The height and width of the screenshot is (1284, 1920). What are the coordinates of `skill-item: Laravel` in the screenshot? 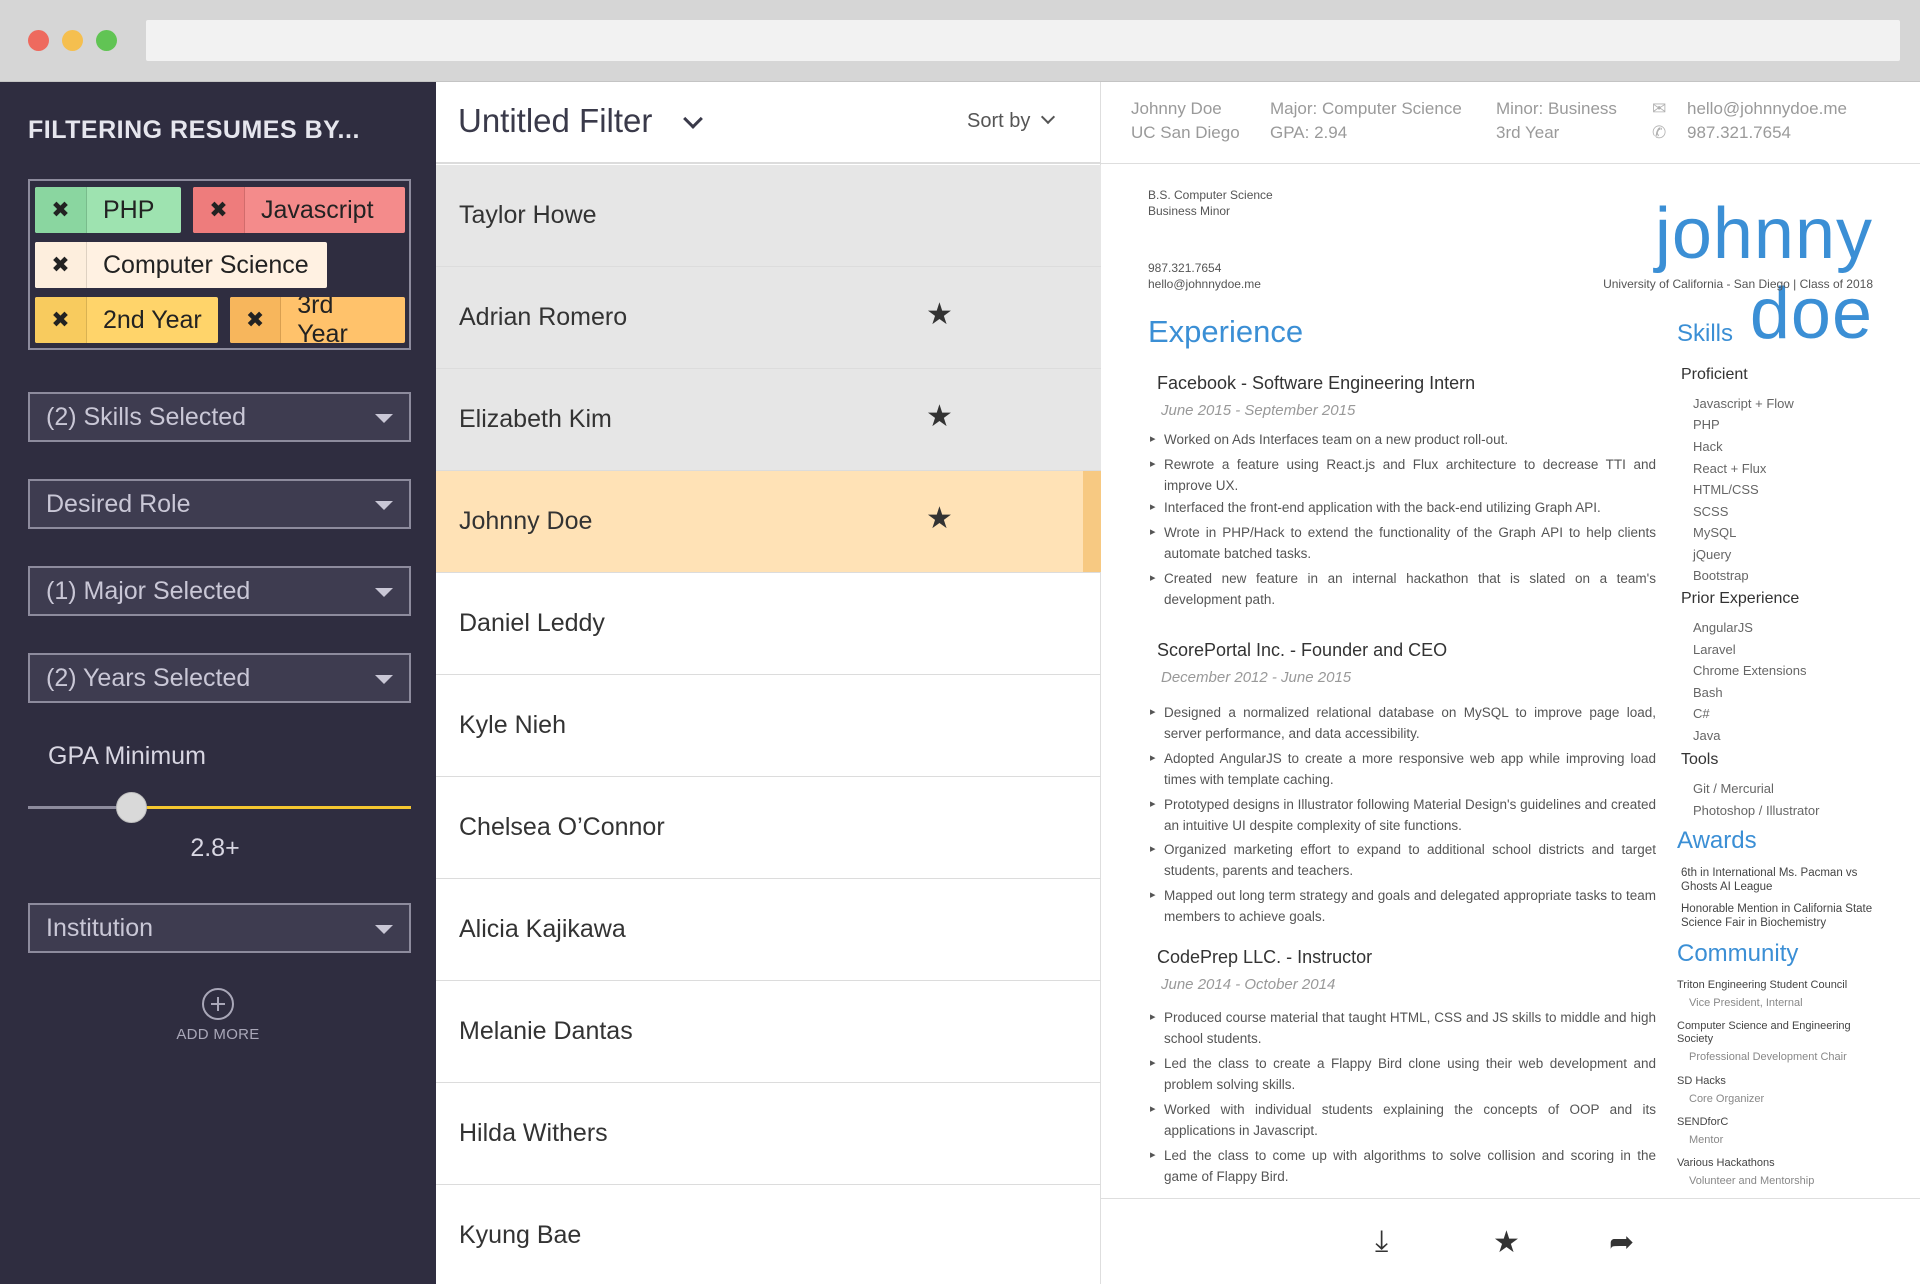 It's located at (1714, 649).